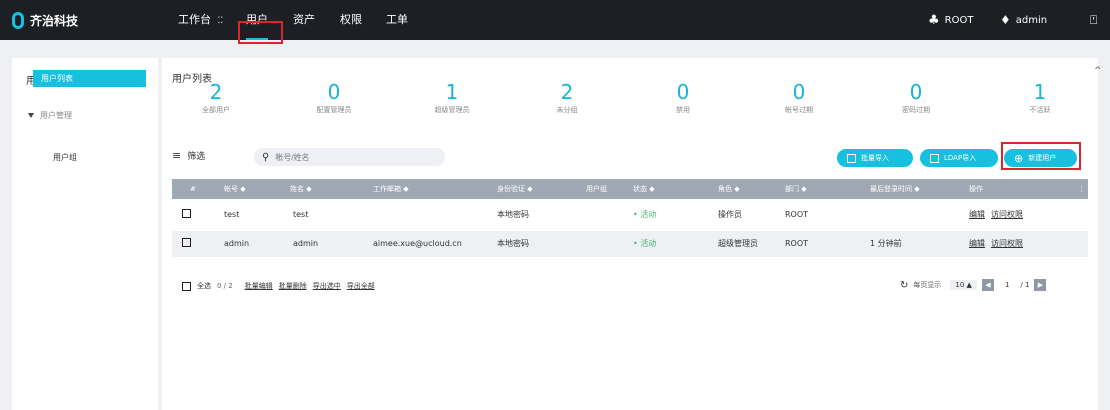 This screenshot has height=410, width=1110. What do you see at coordinates (567, 98) in the screenshot?
I see `stat-ungrouped: 2 未分组` at bounding box center [567, 98].